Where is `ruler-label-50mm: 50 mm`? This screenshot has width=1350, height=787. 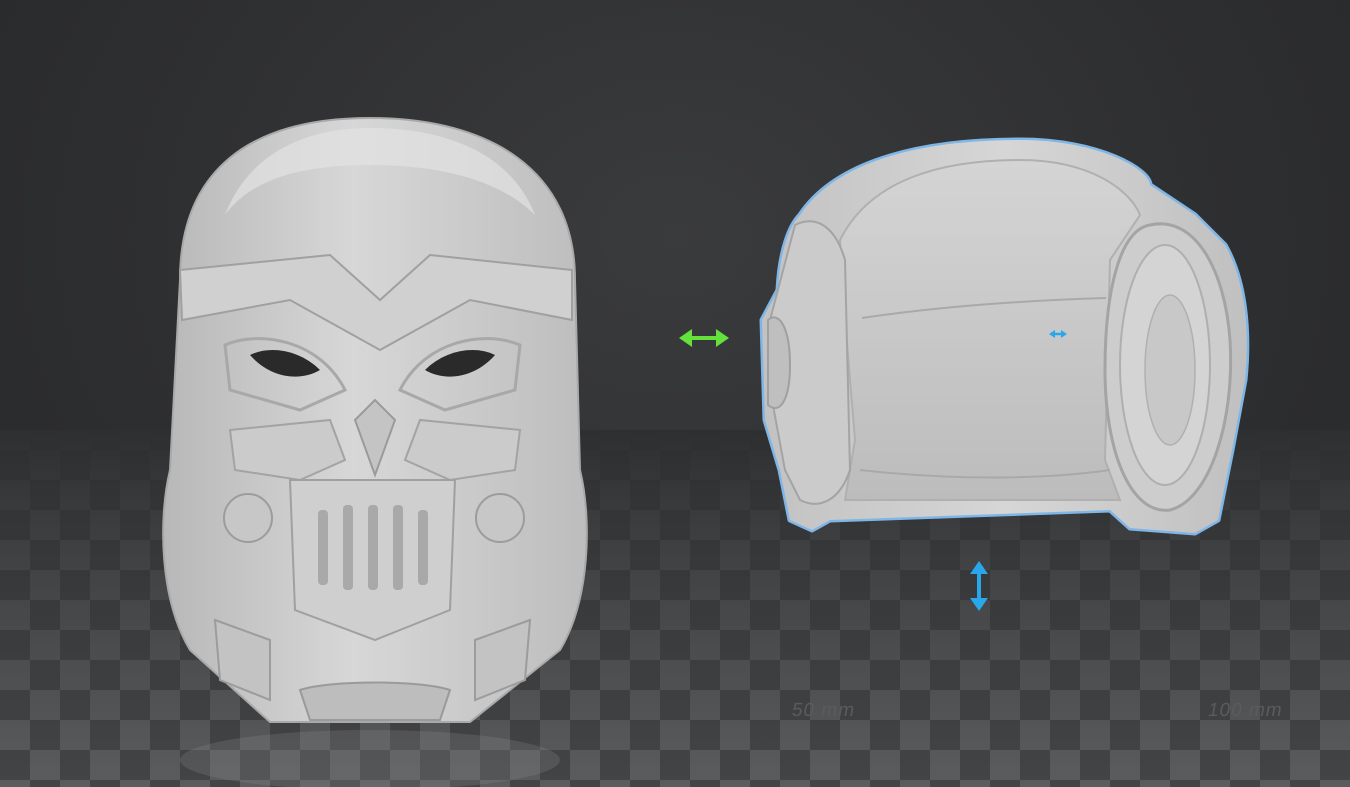 ruler-label-50mm: 50 mm is located at coordinates (824, 710).